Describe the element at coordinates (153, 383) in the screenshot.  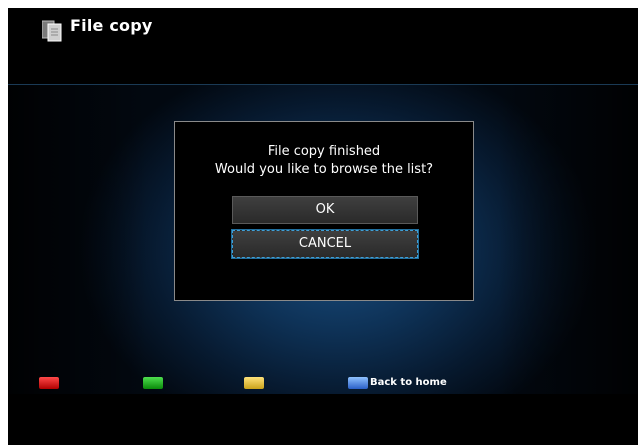
I see `green-key-icon` at that location.